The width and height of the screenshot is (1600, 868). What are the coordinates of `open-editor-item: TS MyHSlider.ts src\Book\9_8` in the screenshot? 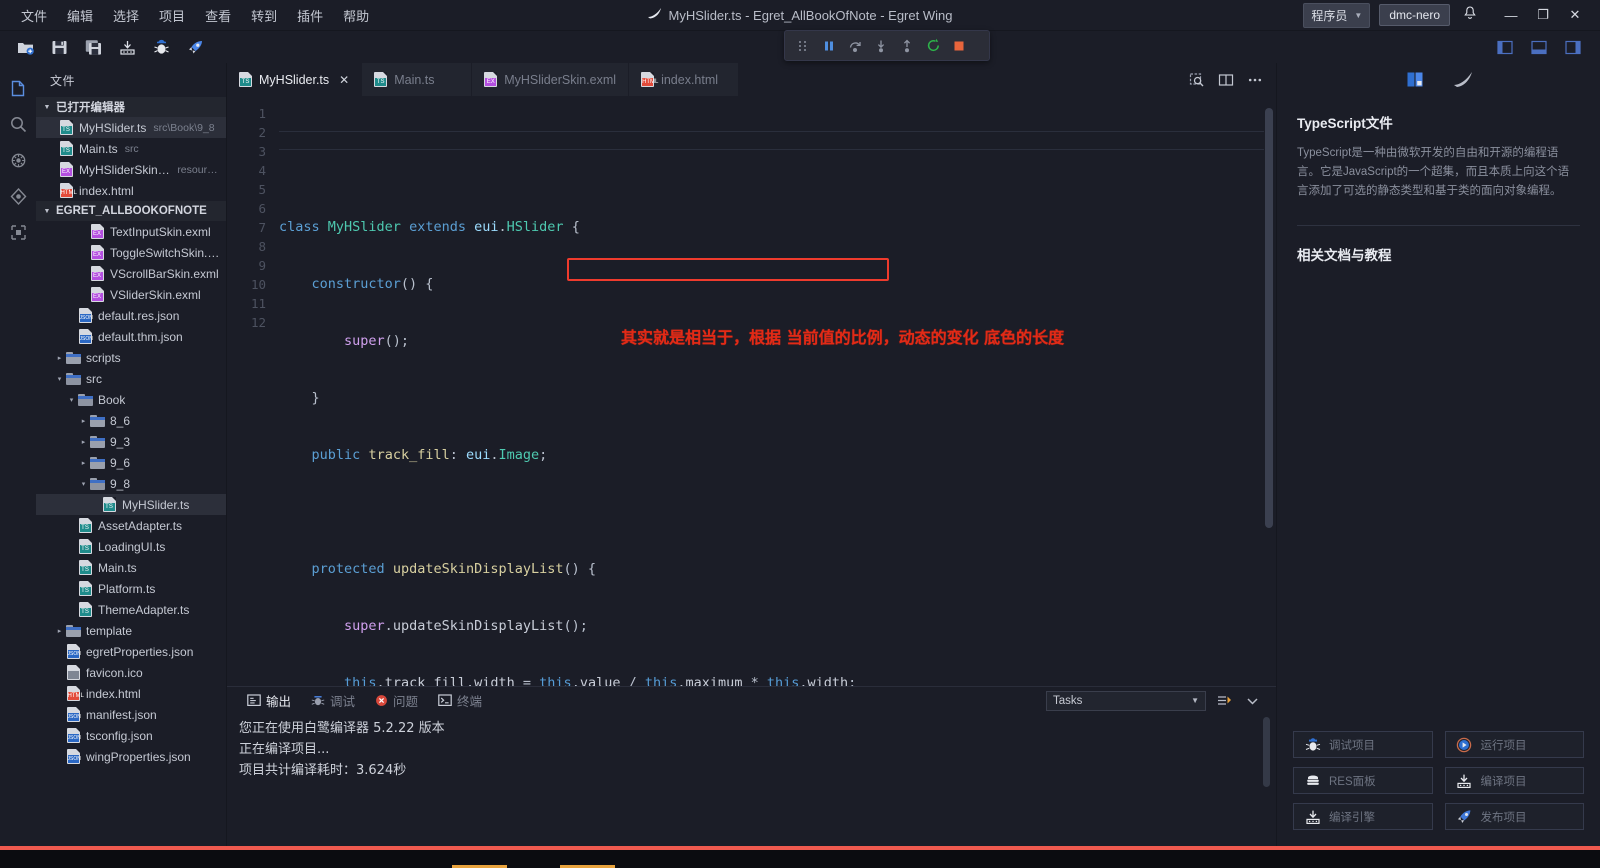 It's located at (131, 127).